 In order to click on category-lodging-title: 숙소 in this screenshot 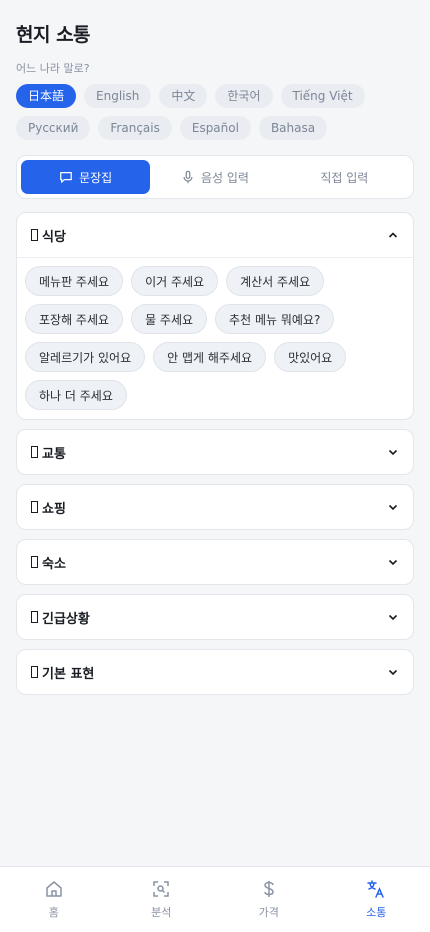, I will do `click(54, 564)`.